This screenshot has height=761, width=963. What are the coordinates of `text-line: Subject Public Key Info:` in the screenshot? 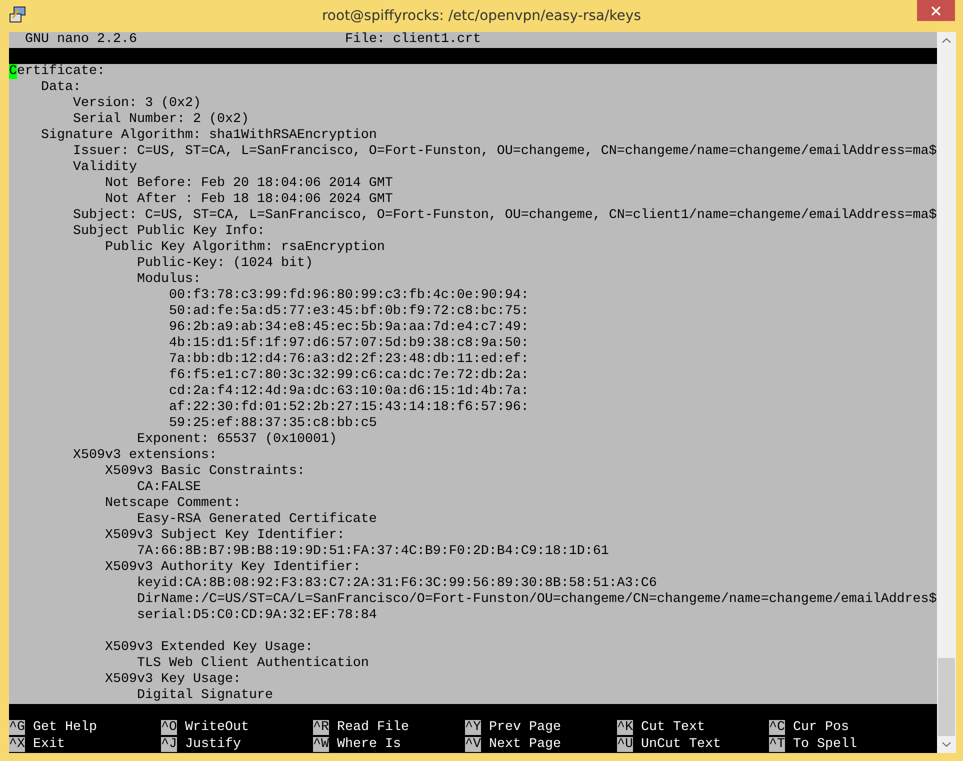 It's located at (169, 231).